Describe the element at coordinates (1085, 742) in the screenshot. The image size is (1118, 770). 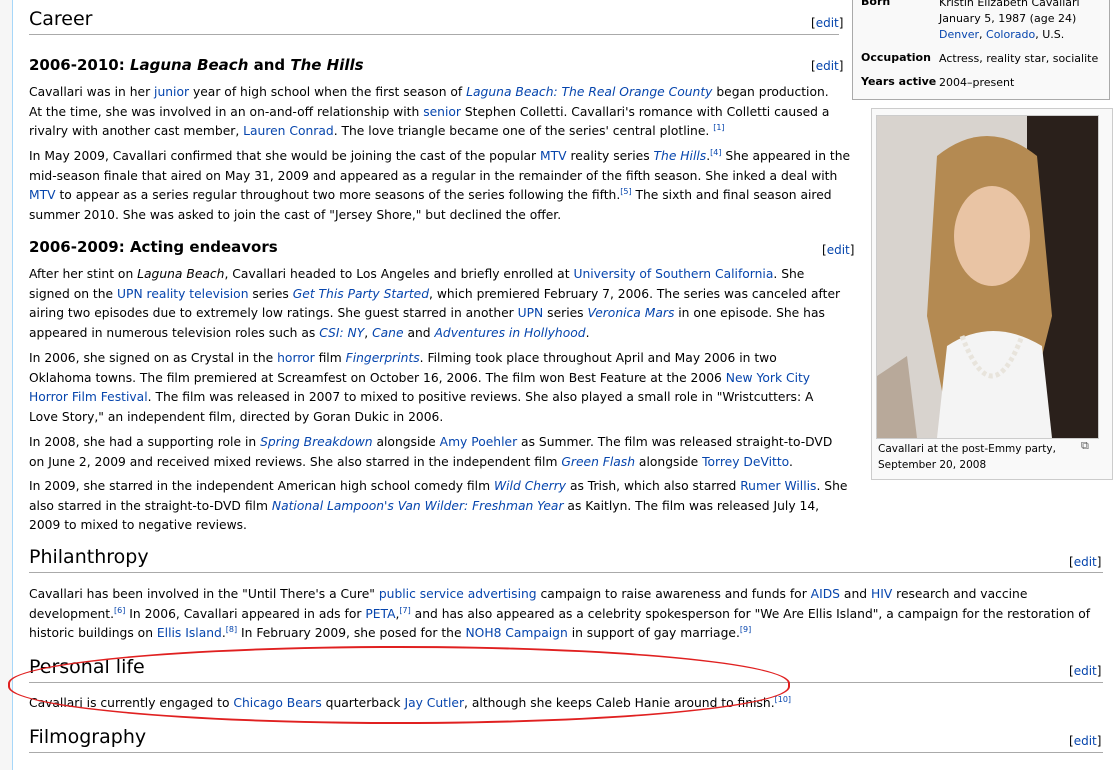
I see `edit-filmography: [edit]` at that location.